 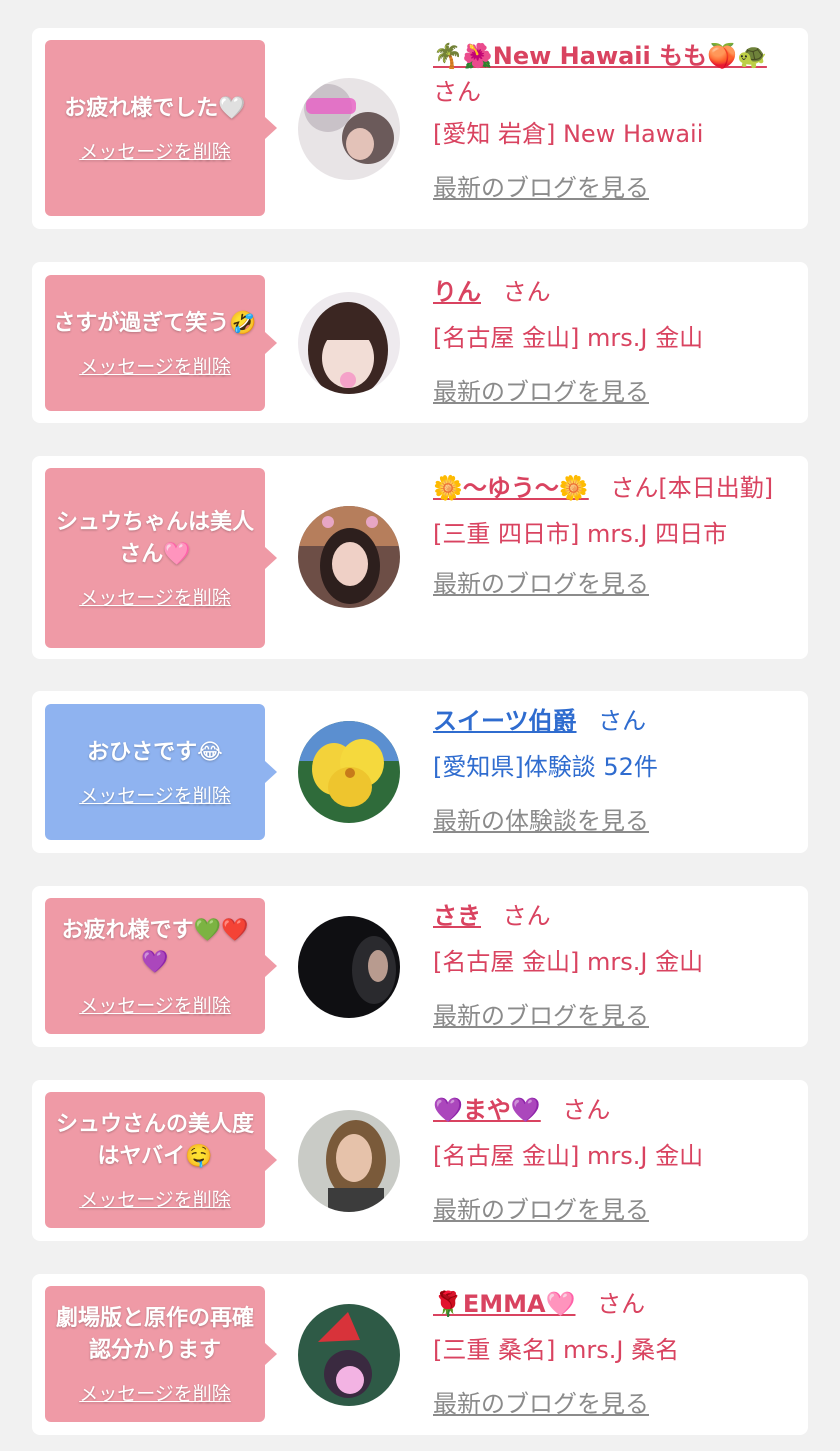 I want to click on message-text: シュウちゃんは美人さん🩷, so click(x=154, y=538).